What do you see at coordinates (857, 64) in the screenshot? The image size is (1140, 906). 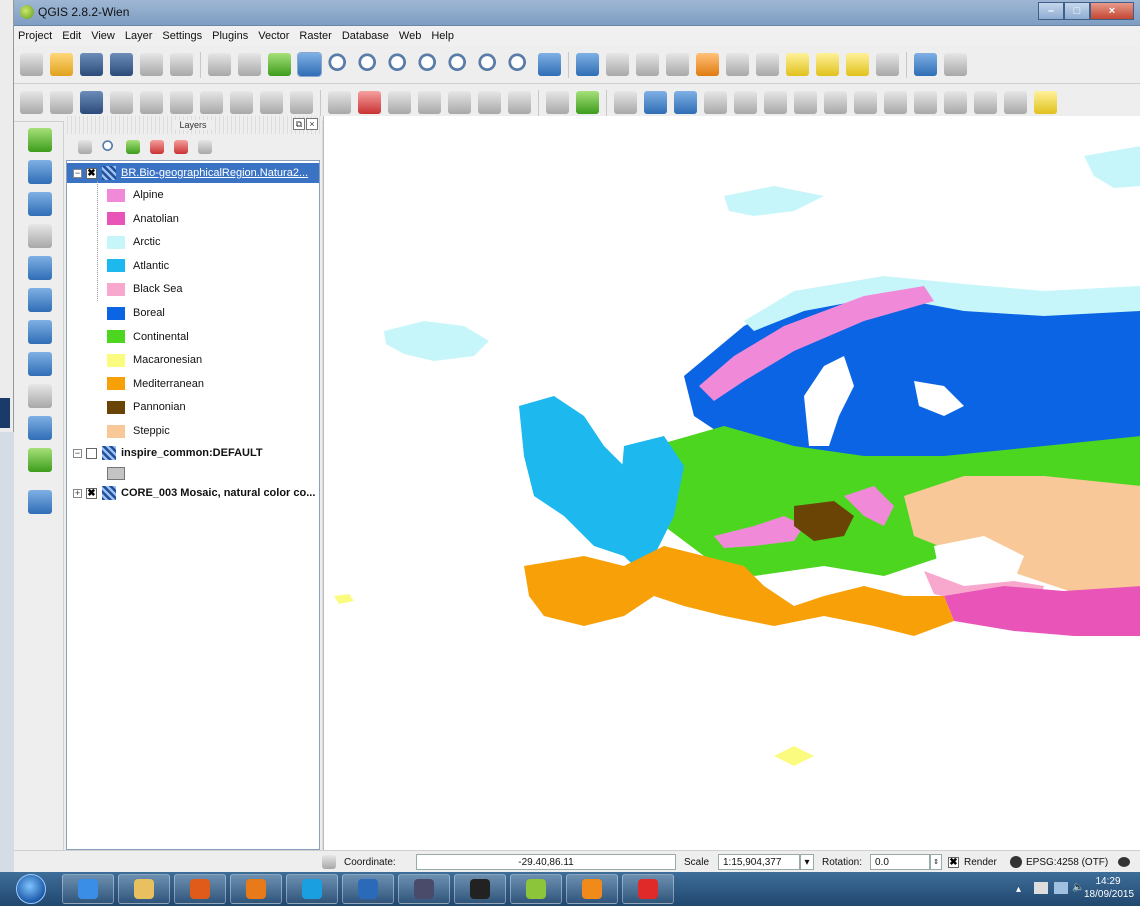 I see `show-bookmarks-icon` at bounding box center [857, 64].